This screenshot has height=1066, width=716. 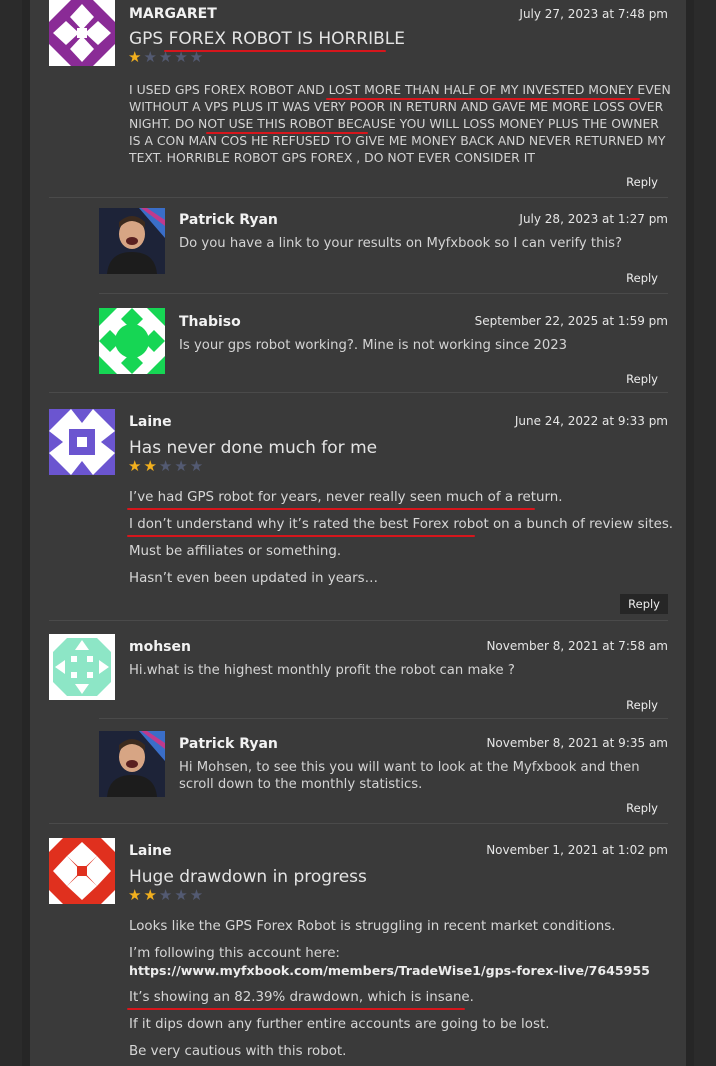 What do you see at coordinates (235, 551) in the screenshot?
I see `comment-paragraph: Must be affiliates or something.` at bounding box center [235, 551].